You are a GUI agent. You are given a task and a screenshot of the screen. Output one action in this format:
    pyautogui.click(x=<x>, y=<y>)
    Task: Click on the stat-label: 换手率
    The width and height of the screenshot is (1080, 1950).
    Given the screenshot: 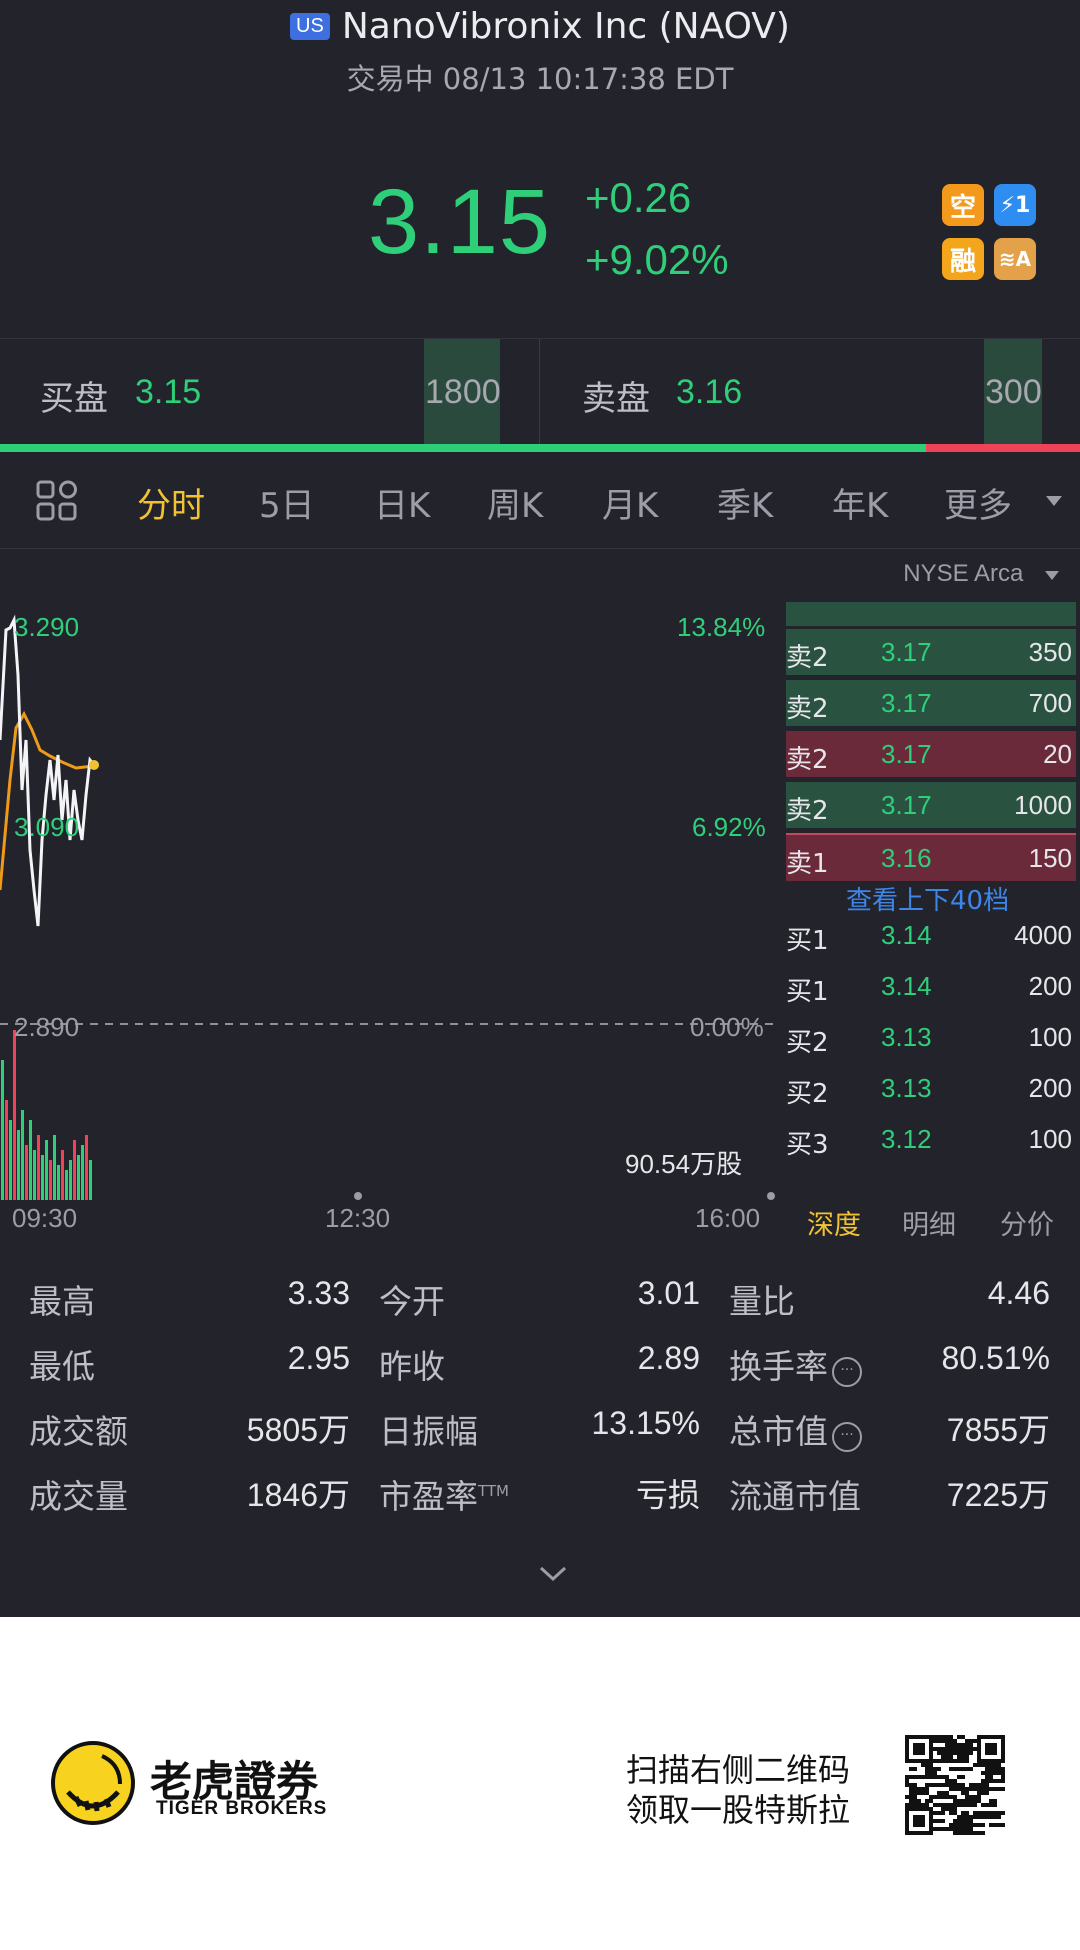 What is the action you would take?
    pyautogui.click(x=778, y=1366)
    